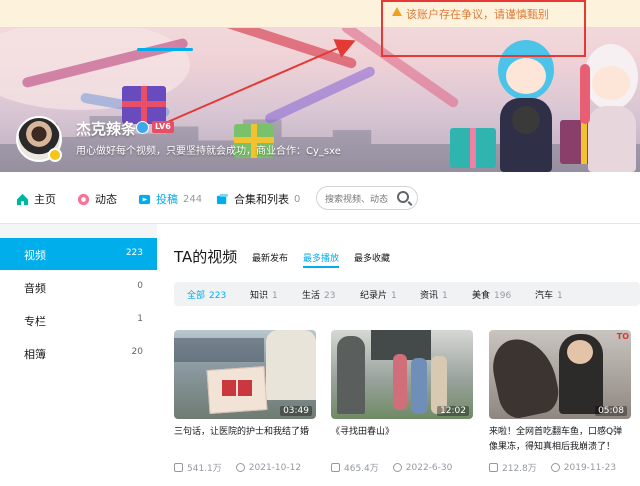 The image size is (640, 486). What do you see at coordinates (483, 28) in the screenshot?
I see `annotation-highlight-box` at bounding box center [483, 28].